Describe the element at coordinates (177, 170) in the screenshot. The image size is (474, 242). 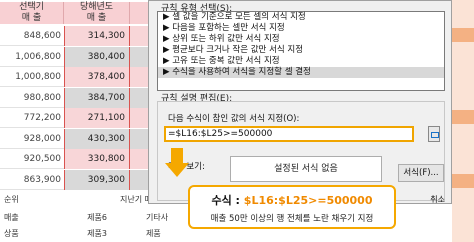
I see `down-arrow-head-icon` at that location.